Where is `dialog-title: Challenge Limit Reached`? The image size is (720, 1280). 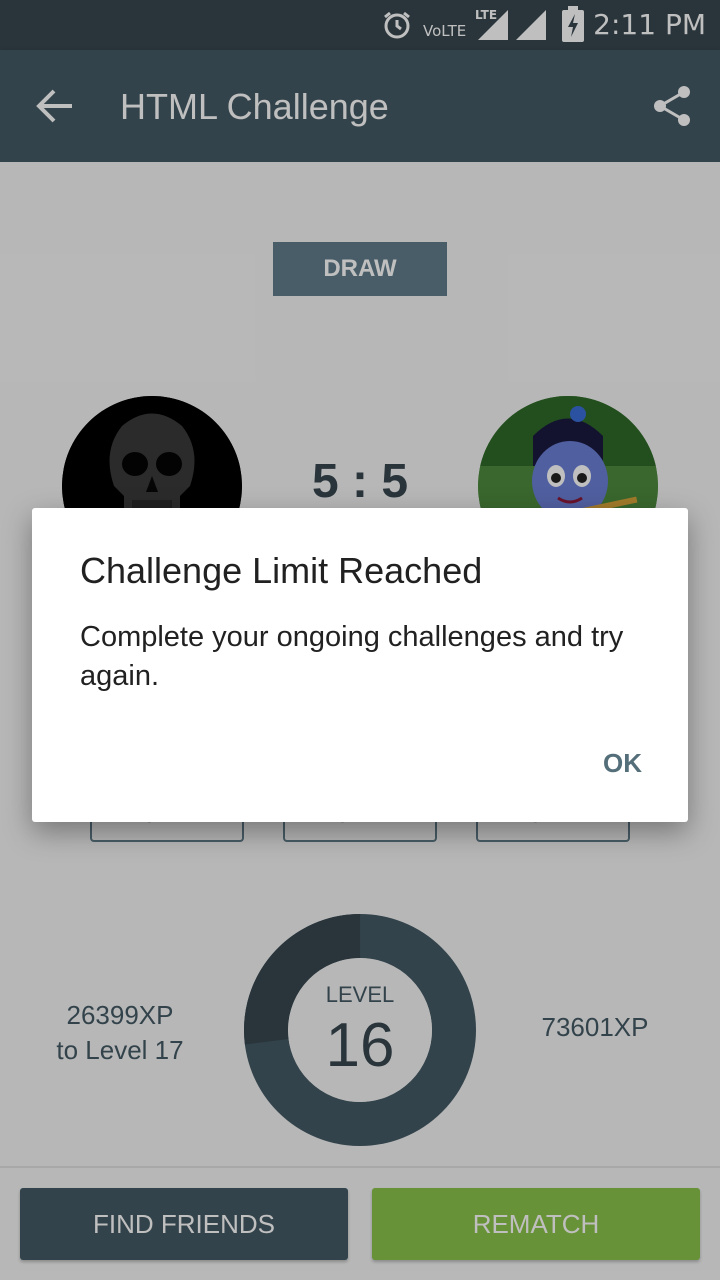 dialog-title: Challenge Limit Reached is located at coordinates (281, 570).